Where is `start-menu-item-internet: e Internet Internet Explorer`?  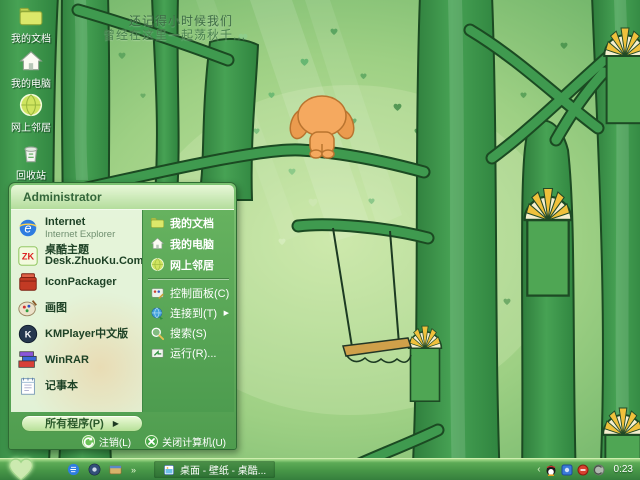 start-menu-item-internet: e Internet Internet Explorer is located at coordinates (76, 228).